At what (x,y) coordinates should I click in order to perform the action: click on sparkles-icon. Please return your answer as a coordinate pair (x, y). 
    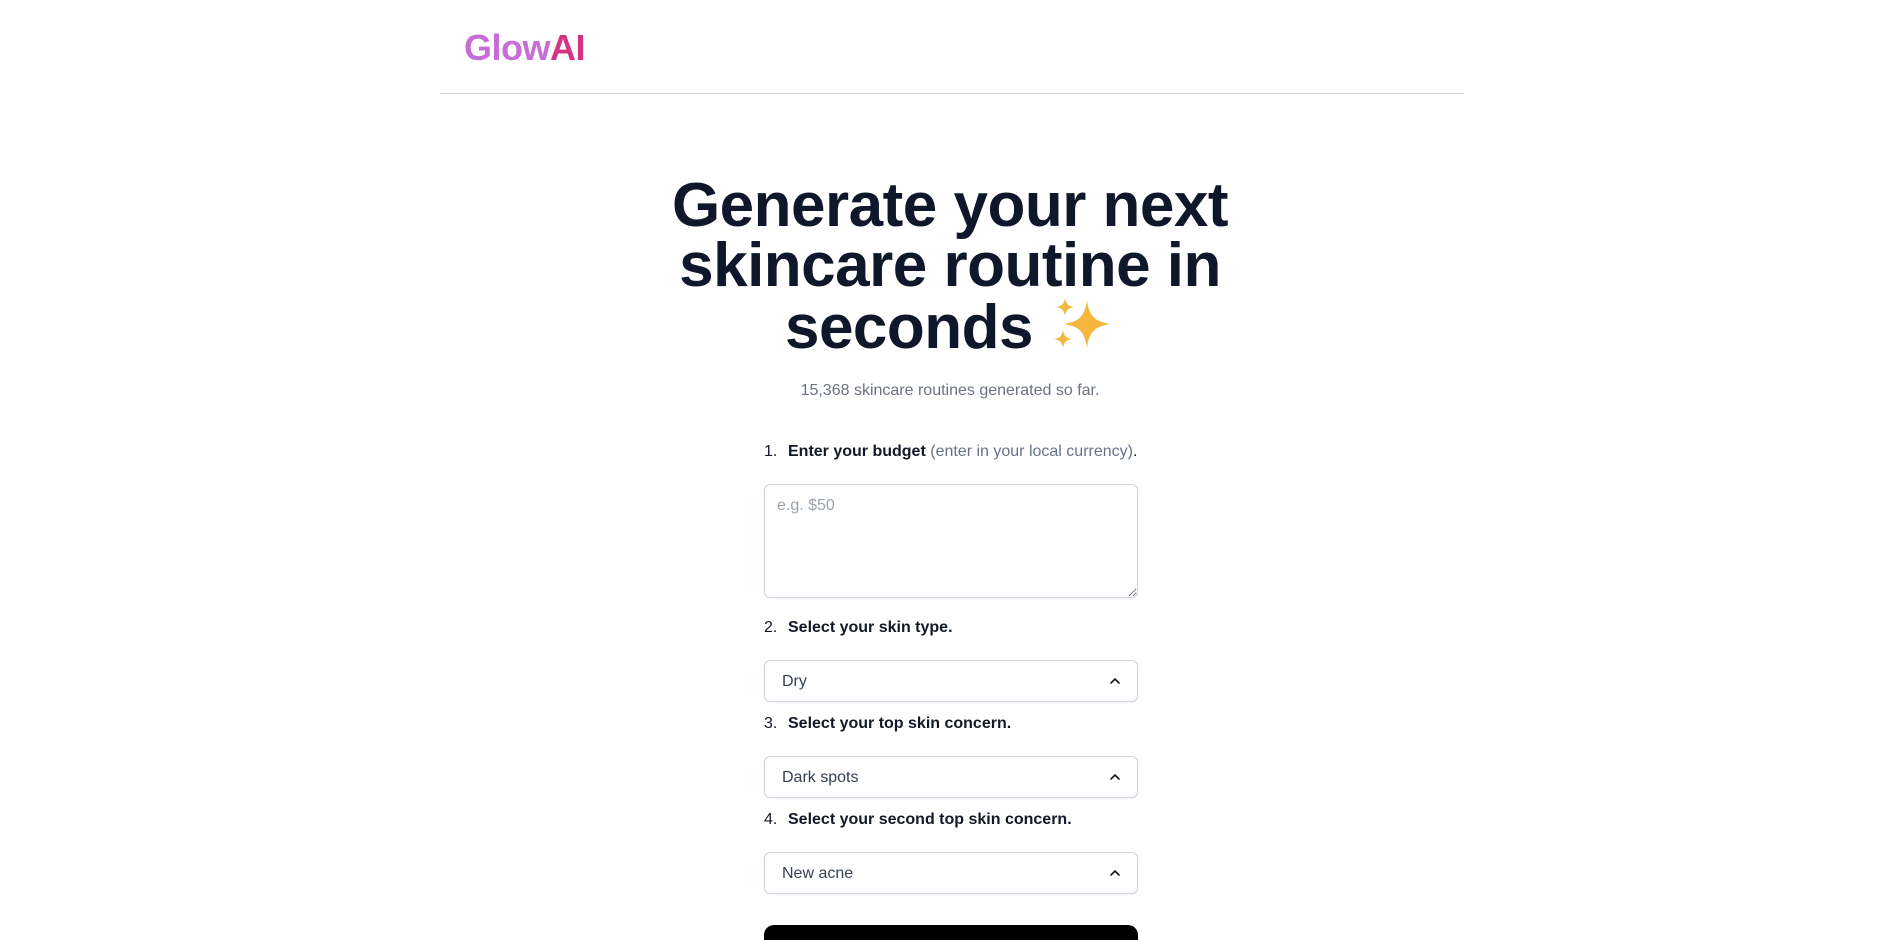
    Looking at the image, I should click on (1083, 329).